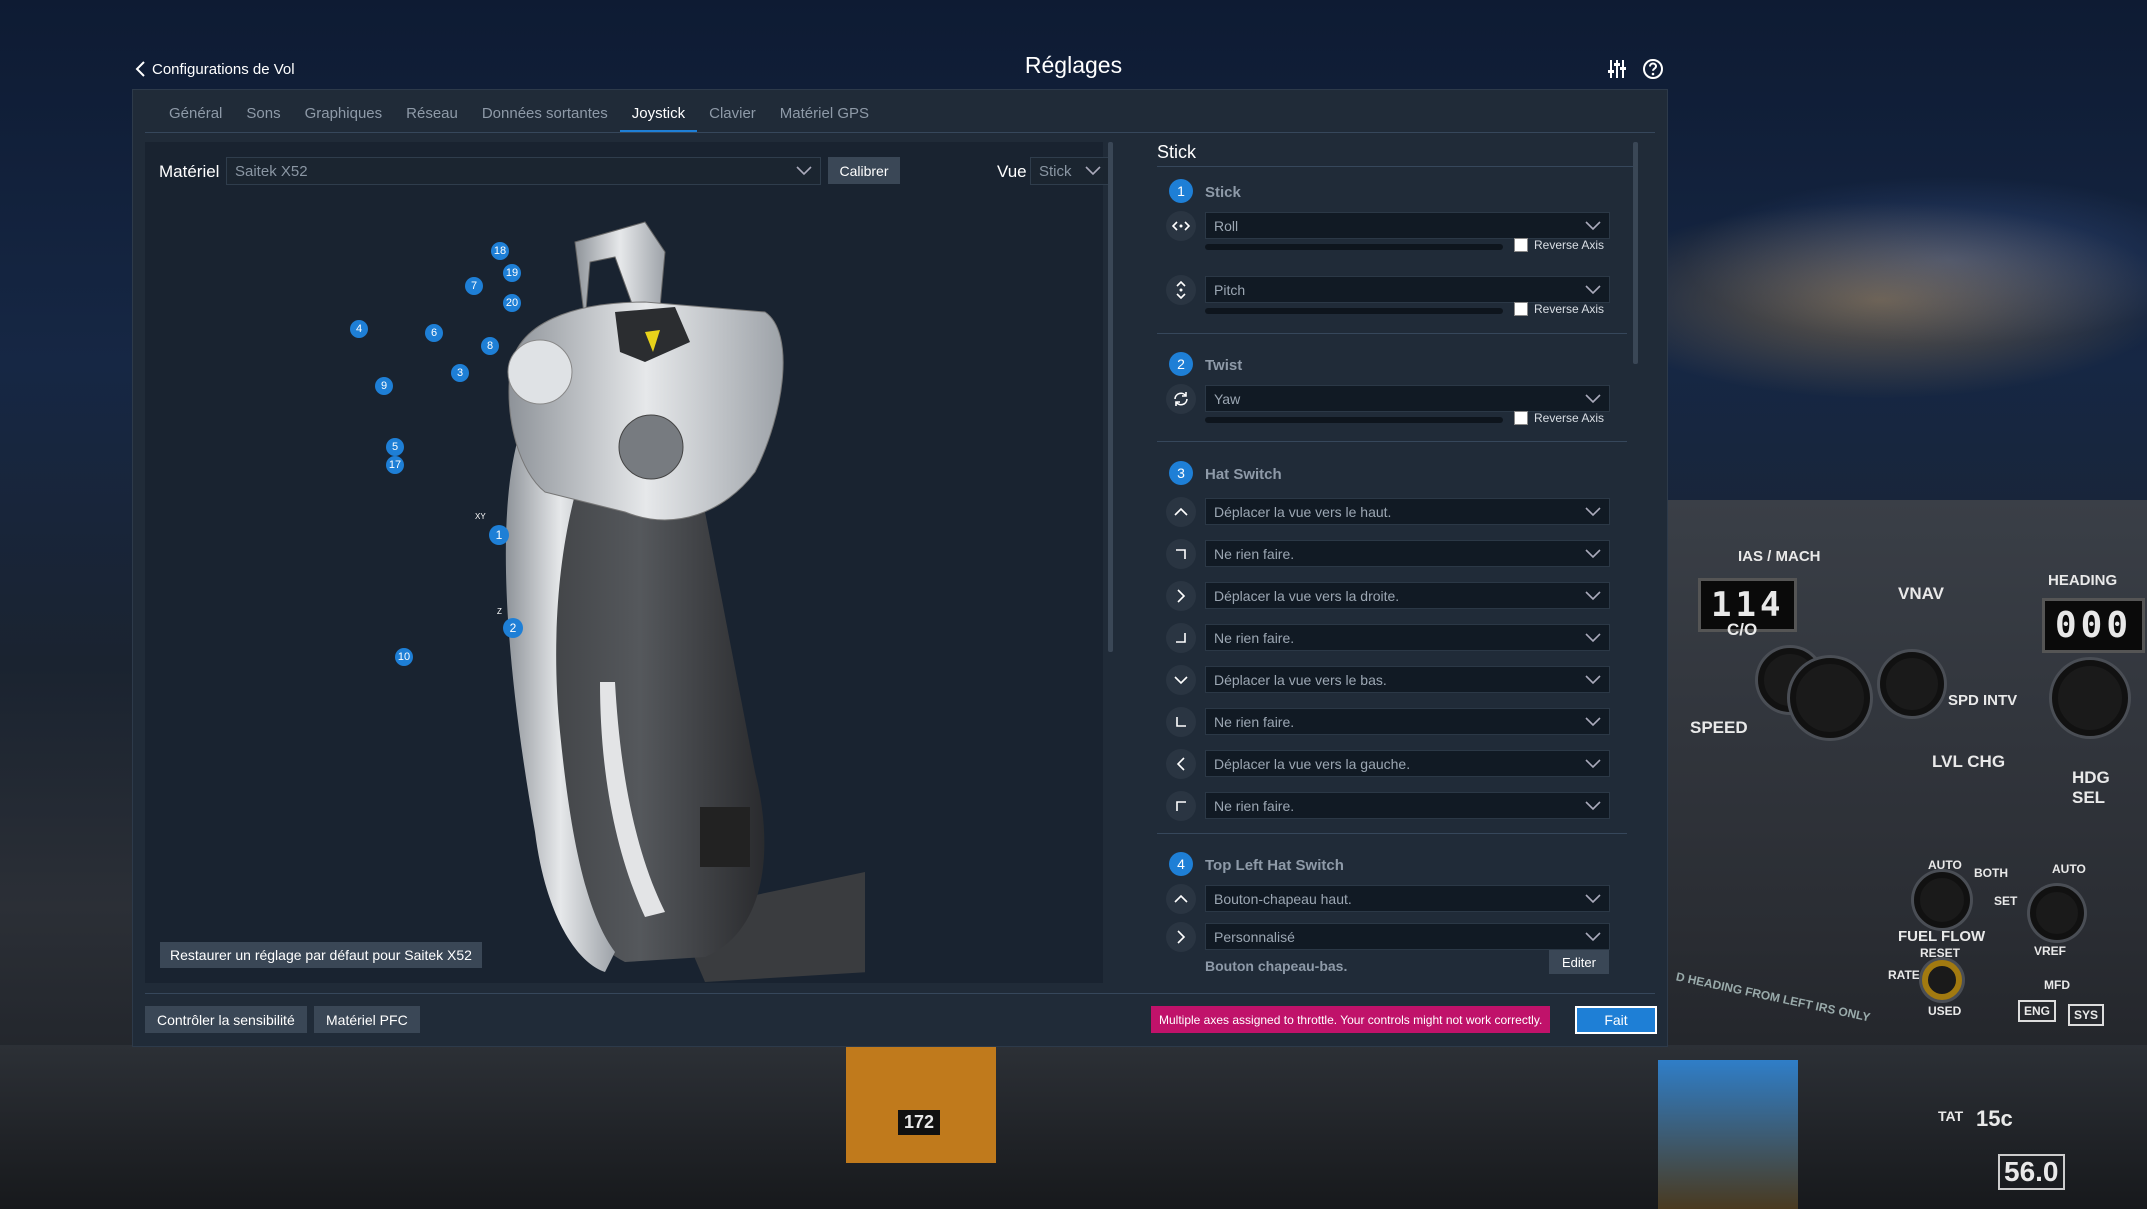 This screenshot has height=1209, width=2147. I want to click on pfd-screen, so click(1728, 1134).